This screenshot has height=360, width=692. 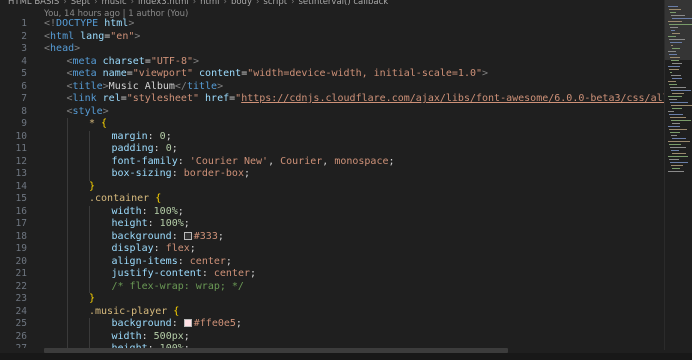 I want to click on line-number: 9, so click(x=13, y=124).